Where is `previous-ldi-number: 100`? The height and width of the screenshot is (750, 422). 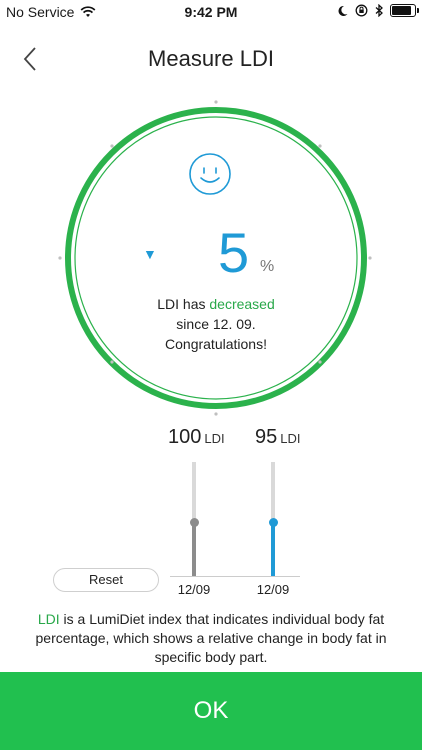
previous-ldi-number: 100 is located at coordinates (185, 437).